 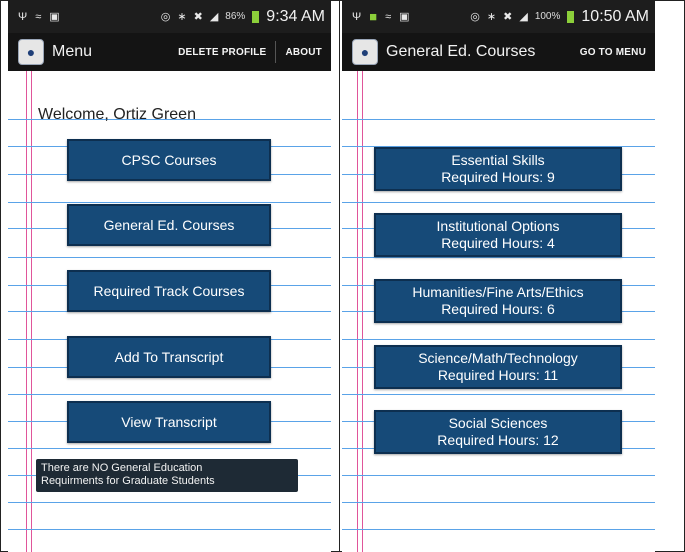 What do you see at coordinates (613, 52) in the screenshot?
I see `go-to-menu-button: GO TO MENU` at bounding box center [613, 52].